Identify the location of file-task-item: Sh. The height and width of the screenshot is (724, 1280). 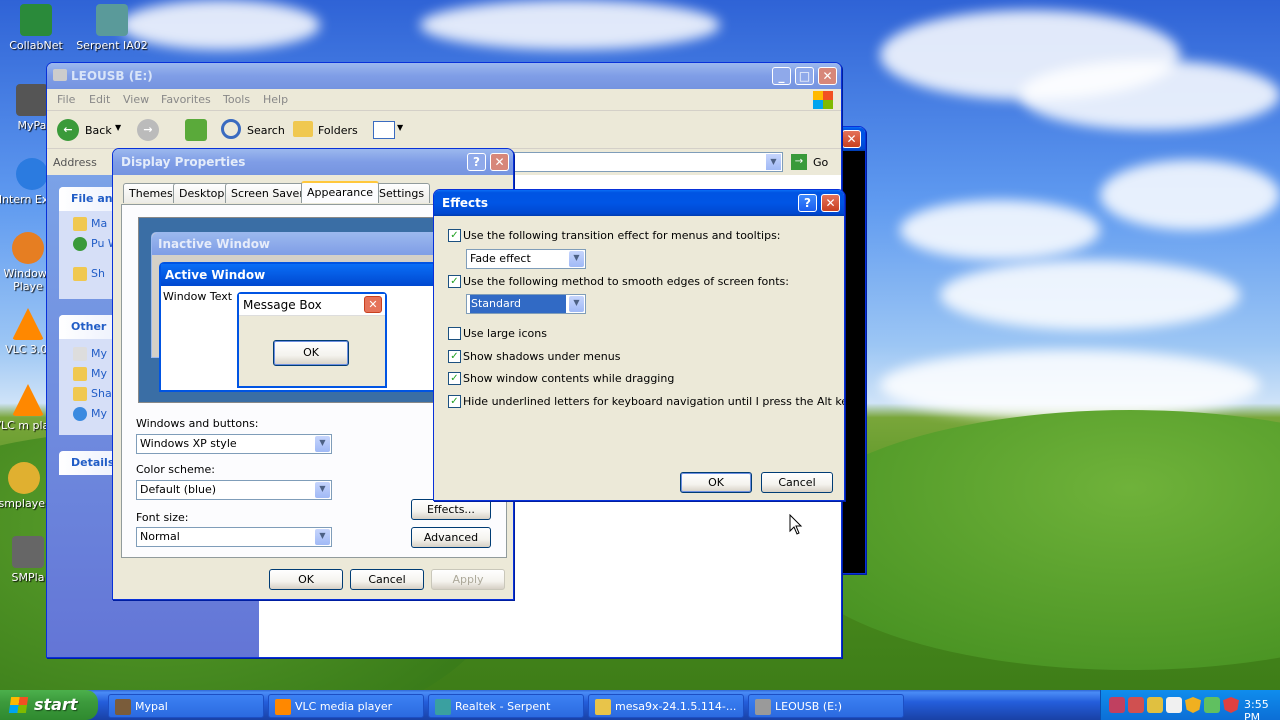
(89, 274).